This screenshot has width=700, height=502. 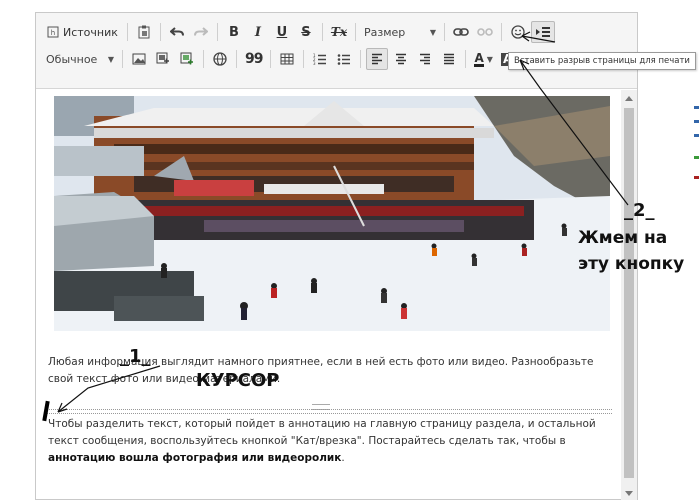 I want to click on page-break-tooltip: Вставить разрыв страницы для печати, so click(x=602, y=61).